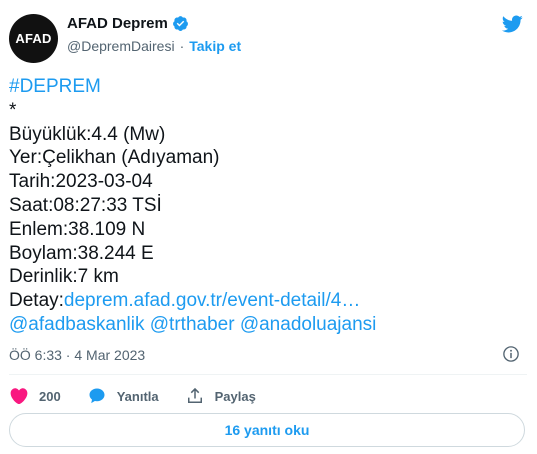  I want to click on like-count: 200, so click(50, 396).